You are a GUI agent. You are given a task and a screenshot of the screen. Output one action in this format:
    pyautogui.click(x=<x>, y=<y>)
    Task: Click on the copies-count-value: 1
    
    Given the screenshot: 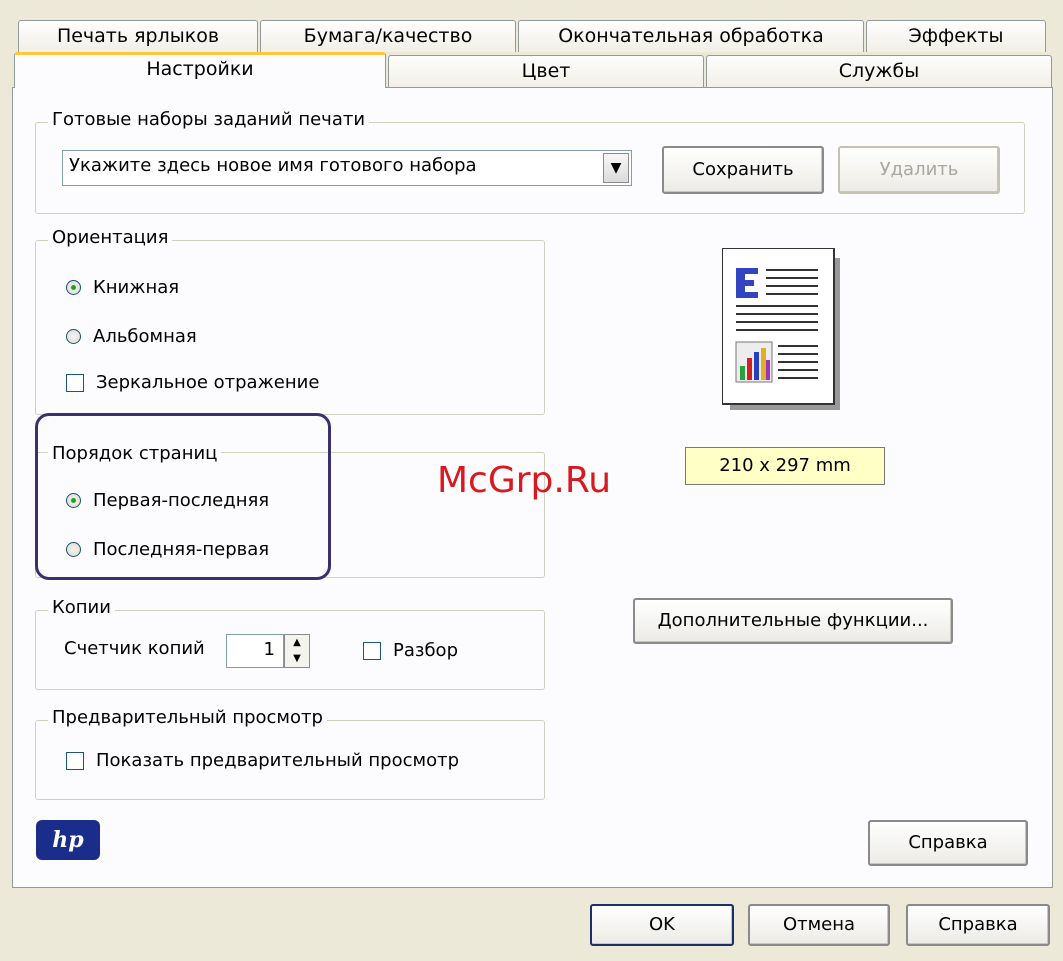 What is the action you would take?
    pyautogui.click(x=269, y=649)
    